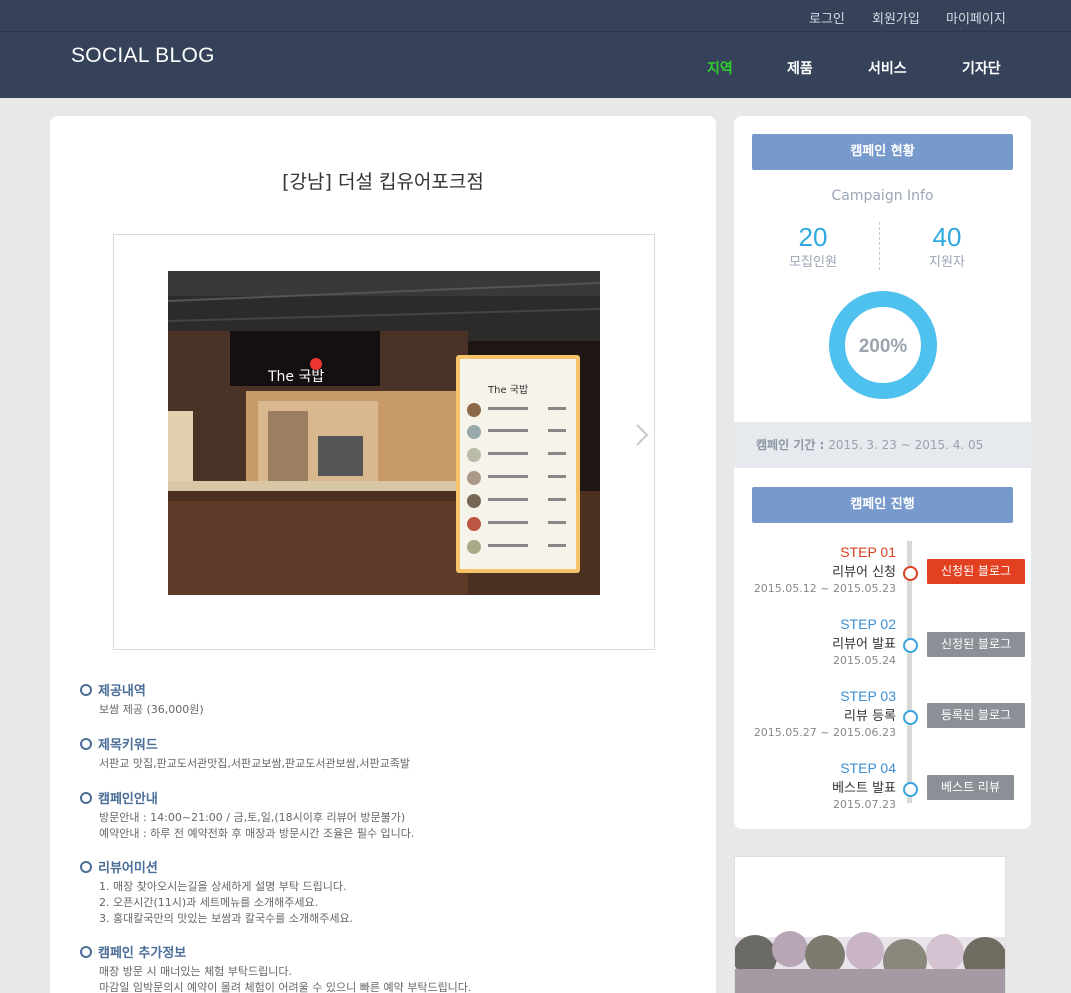 The height and width of the screenshot is (993, 1071). Describe the element at coordinates (143, 56) in the screenshot. I see `site-logo: SOCIAL BLOG` at that location.